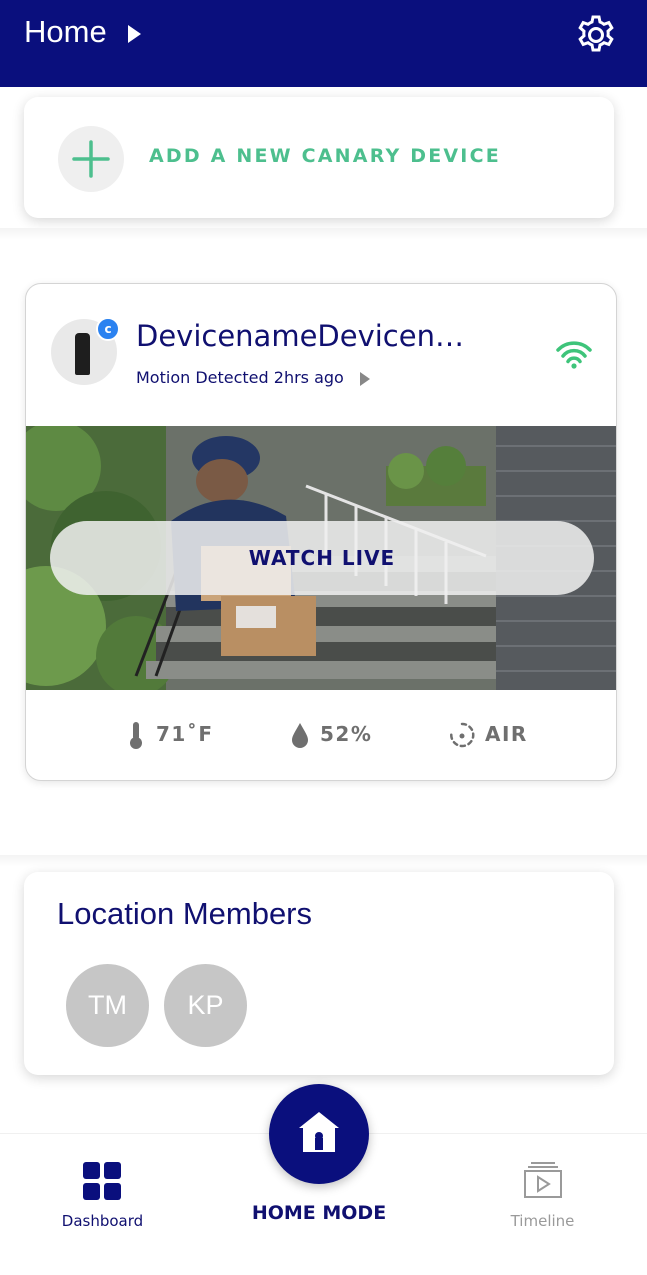 The height and width of the screenshot is (1275, 647). What do you see at coordinates (543, 1180) in the screenshot?
I see `timeline-icon` at bounding box center [543, 1180].